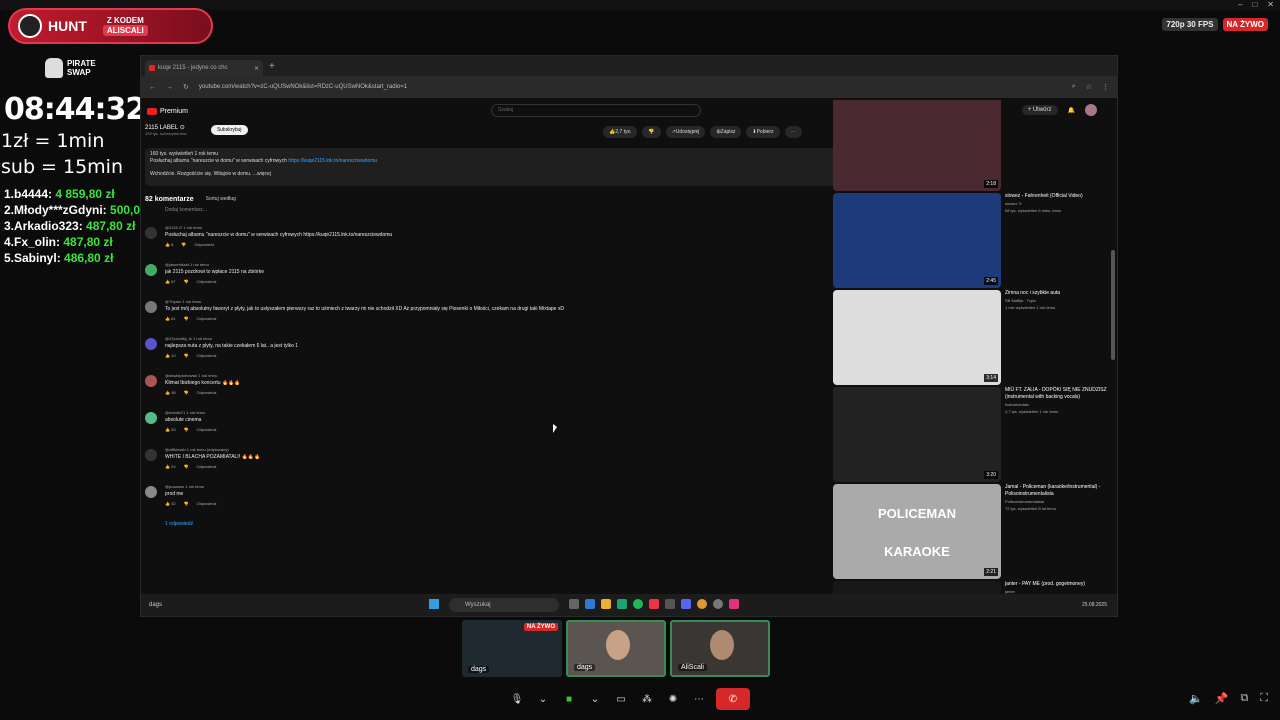 The width and height of the screenshot is (1280, 720). I want to click on comment-author: @ziffkinsah 1 rok temu (edytowany), so click(490, 449).